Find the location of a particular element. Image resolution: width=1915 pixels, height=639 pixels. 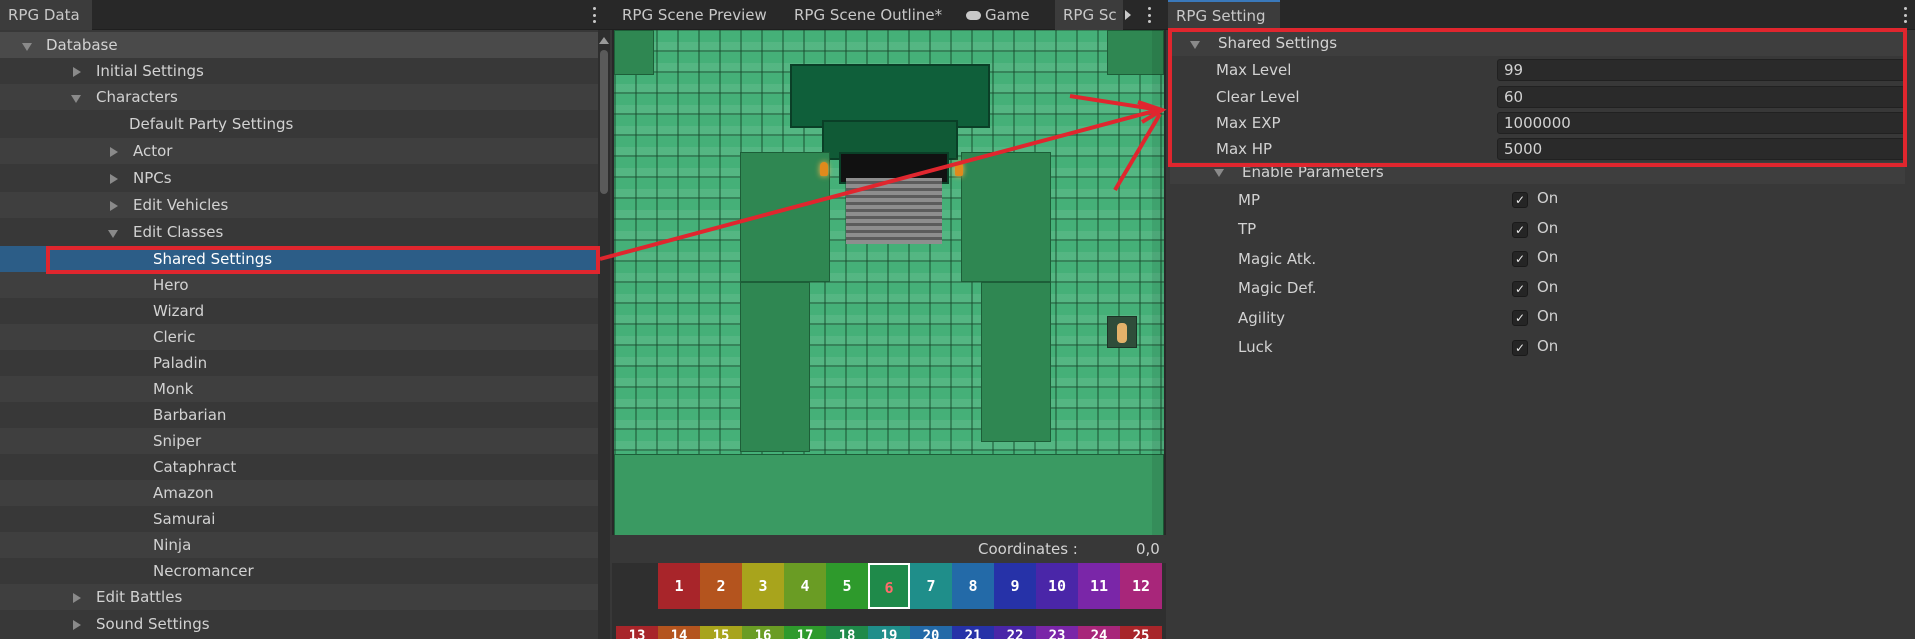

highlight-box-shared-settings is located at coordinates (1537, 97).